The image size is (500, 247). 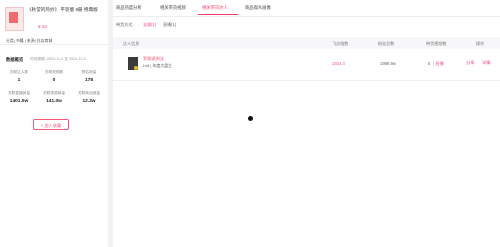 I want to click on product-title: 《秋莹的热抄》 平装版 8册 特典版, so click(x=66, y=10).